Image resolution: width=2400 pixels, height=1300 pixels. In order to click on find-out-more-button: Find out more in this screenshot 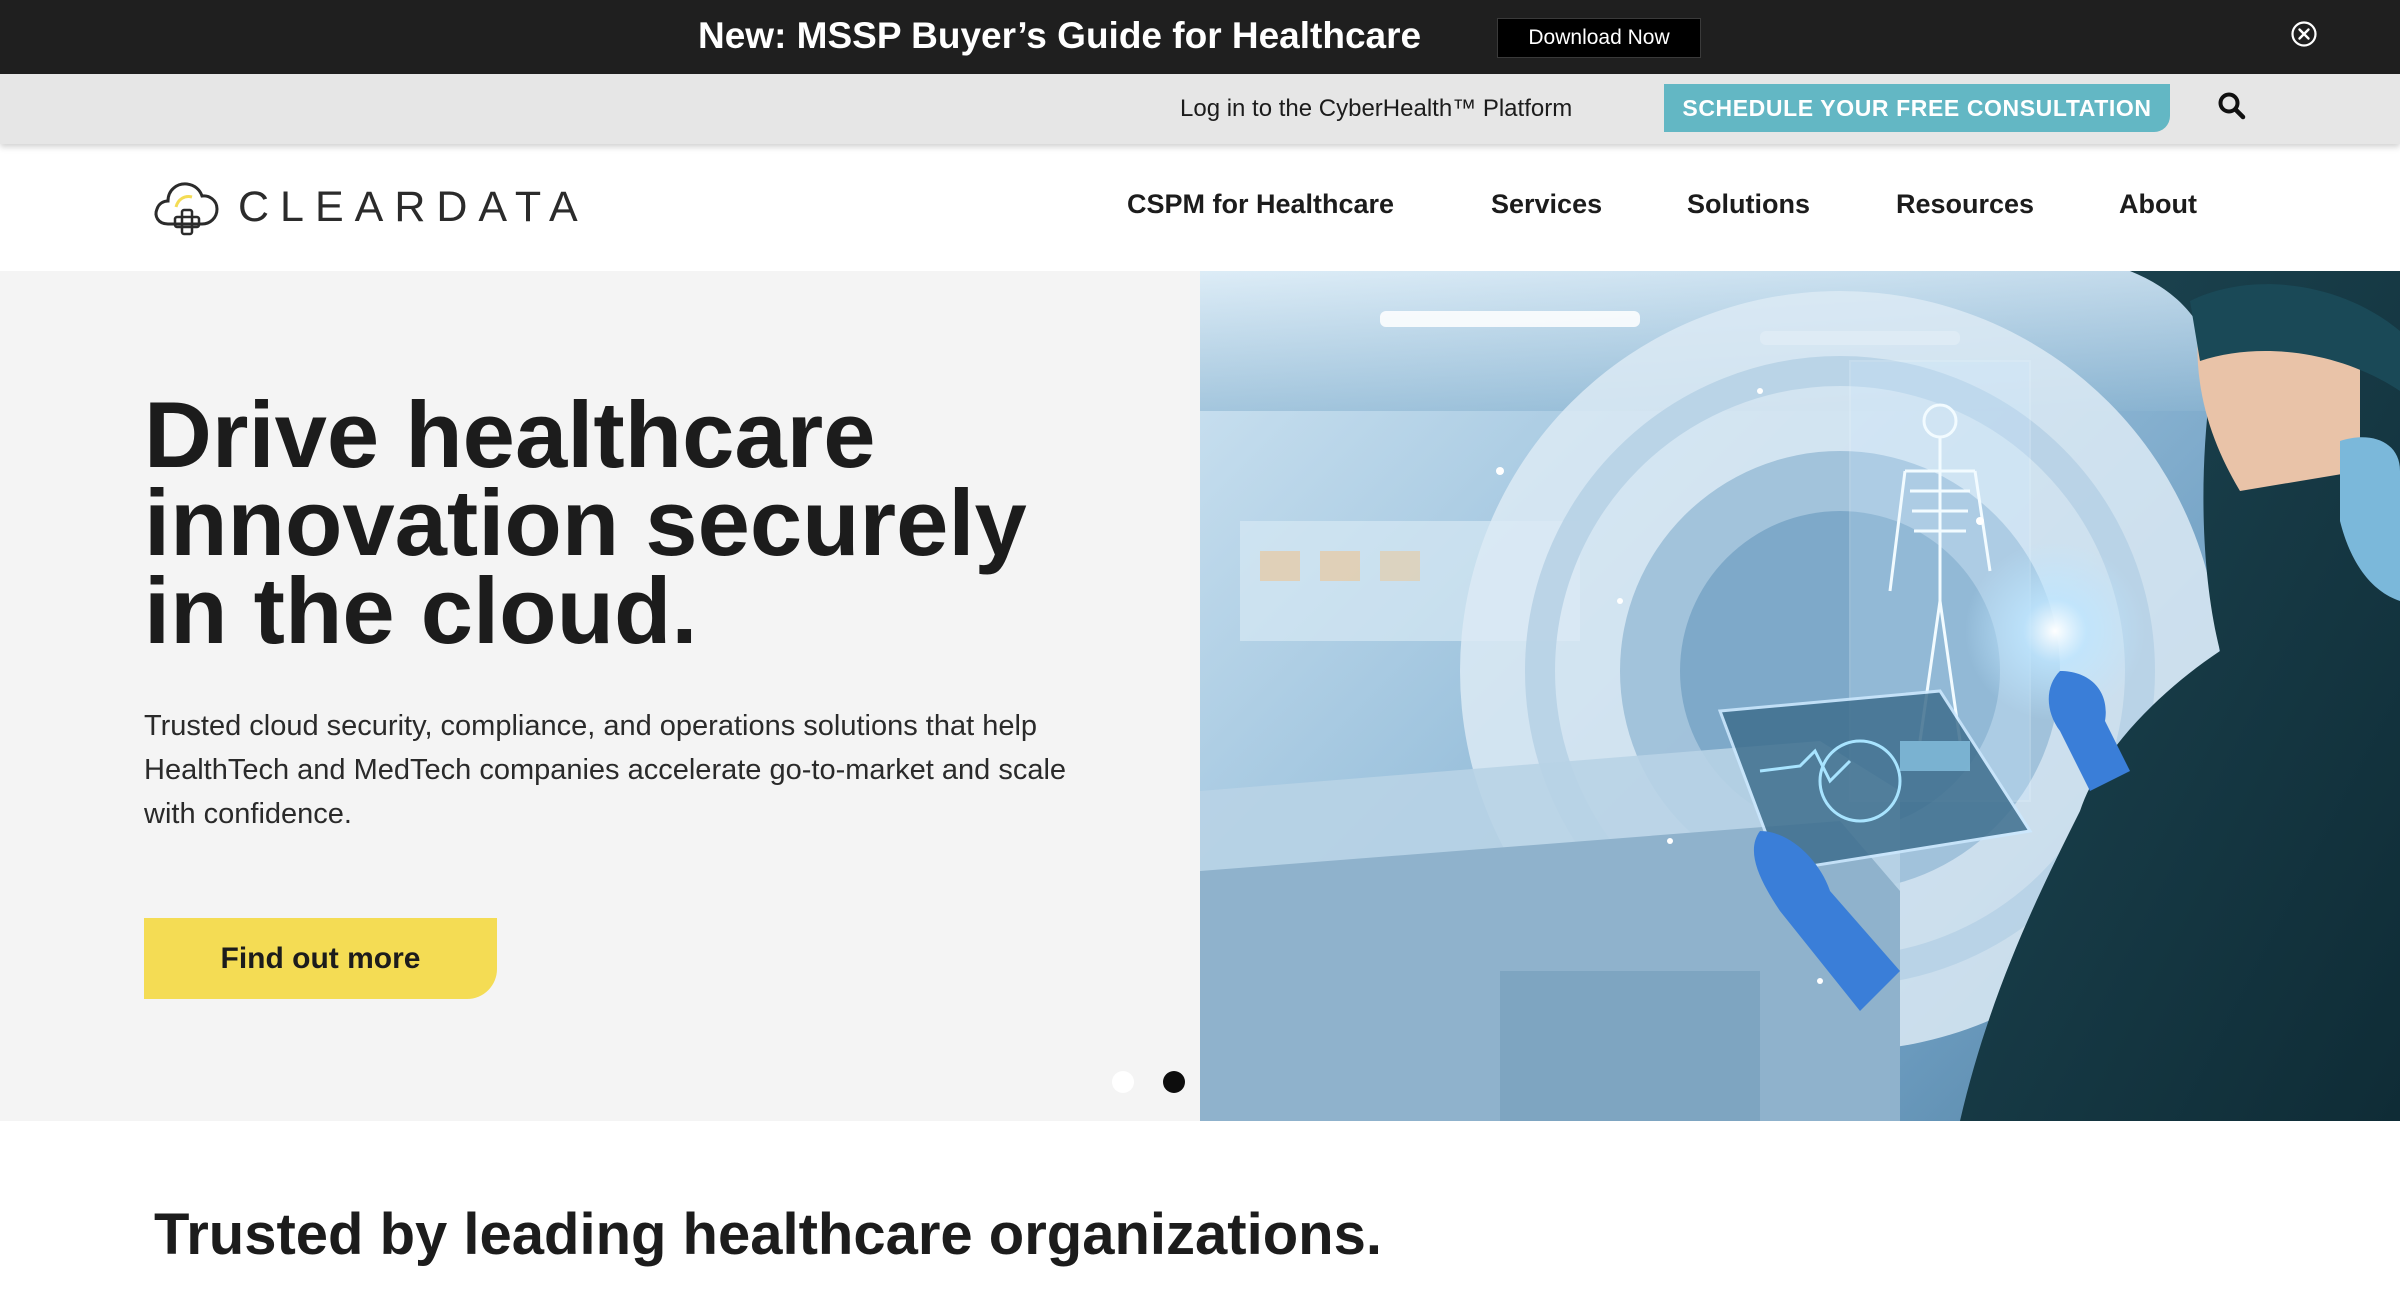, I will do `click(320, 958)`.